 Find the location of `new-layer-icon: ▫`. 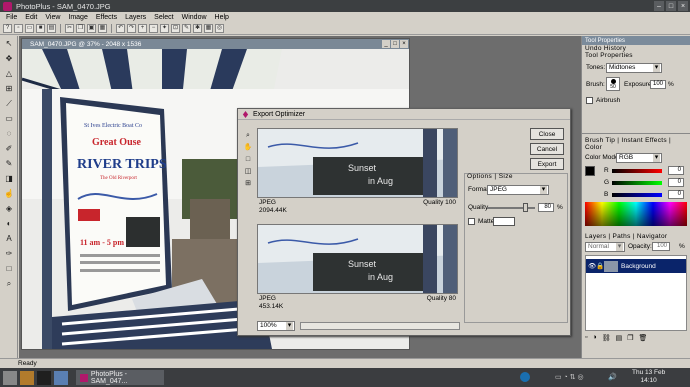

new-layer-icon: ▫ is located at coordinates (586, 338).